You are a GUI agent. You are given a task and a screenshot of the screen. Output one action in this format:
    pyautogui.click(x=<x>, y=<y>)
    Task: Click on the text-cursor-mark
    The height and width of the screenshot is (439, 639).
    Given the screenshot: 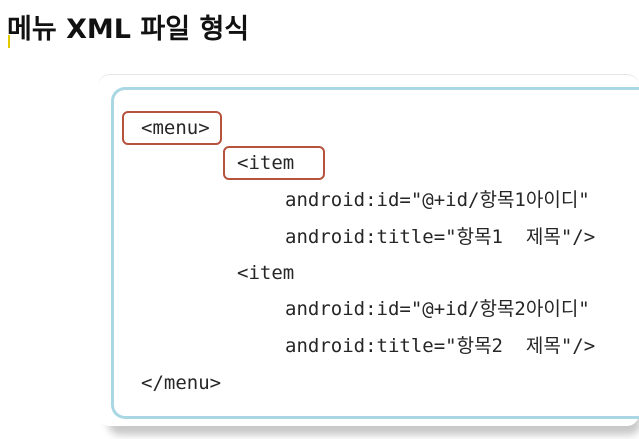 What is the action you would take?
    pyautogui.click(x=9, y=41)
    